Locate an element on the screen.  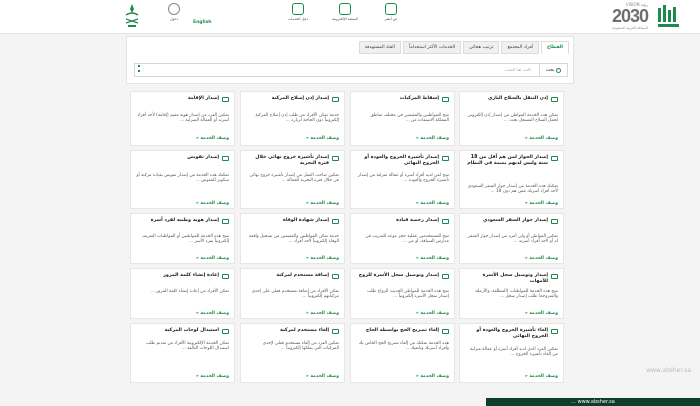
service-title: إصدار هوية وطنية لفرد أسرة is located at coordinates (184, 220).